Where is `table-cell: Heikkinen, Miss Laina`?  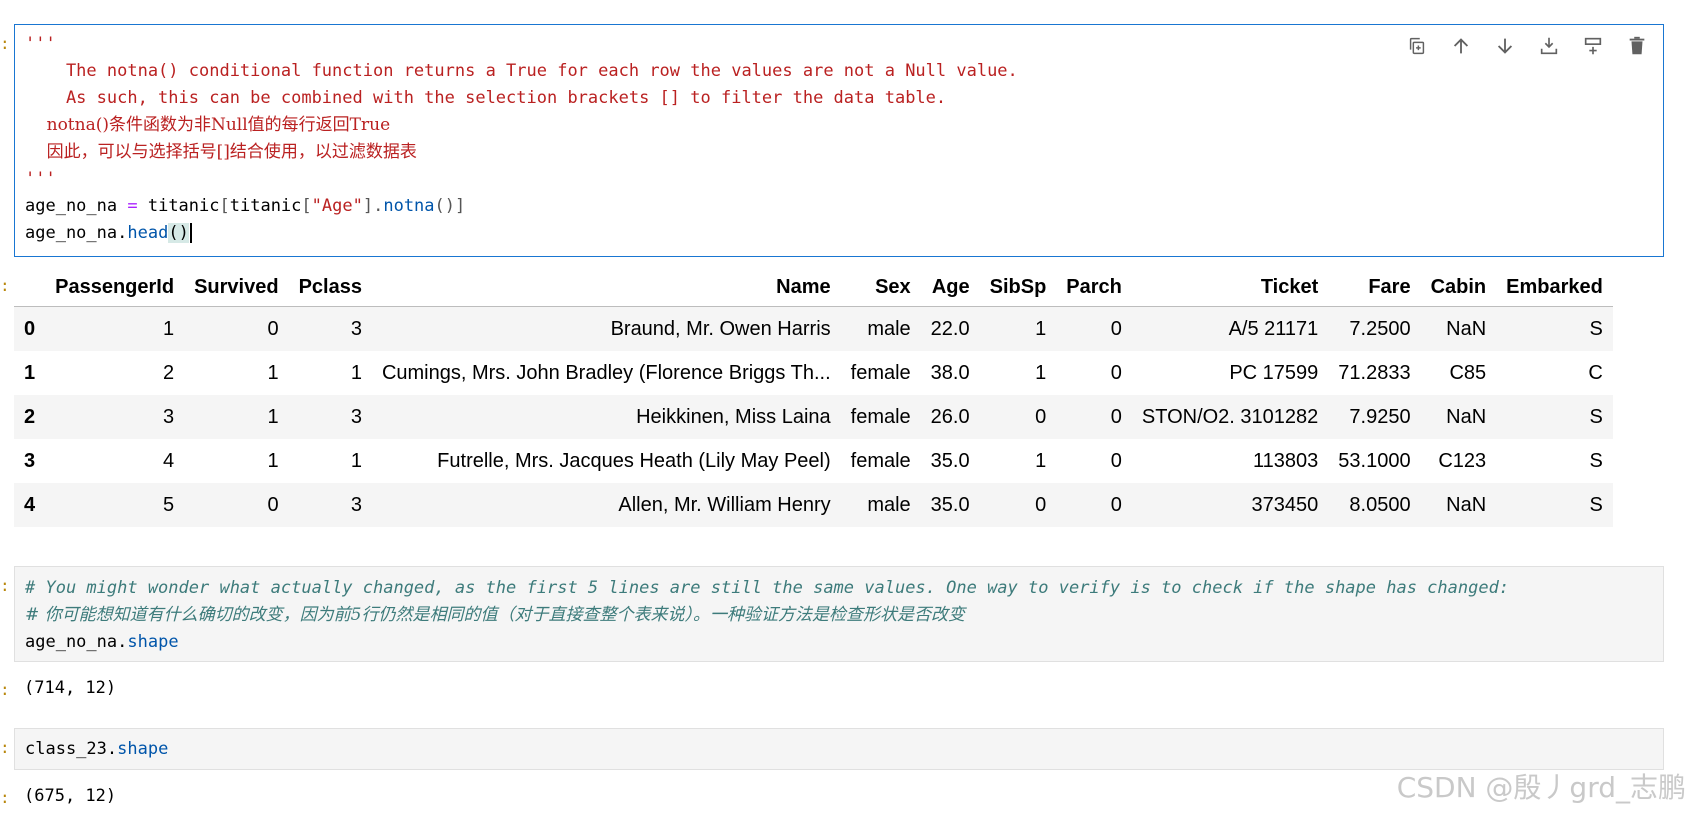 table-cell: Heikkinen, Miss Laina is located at coordinates (733, 416).